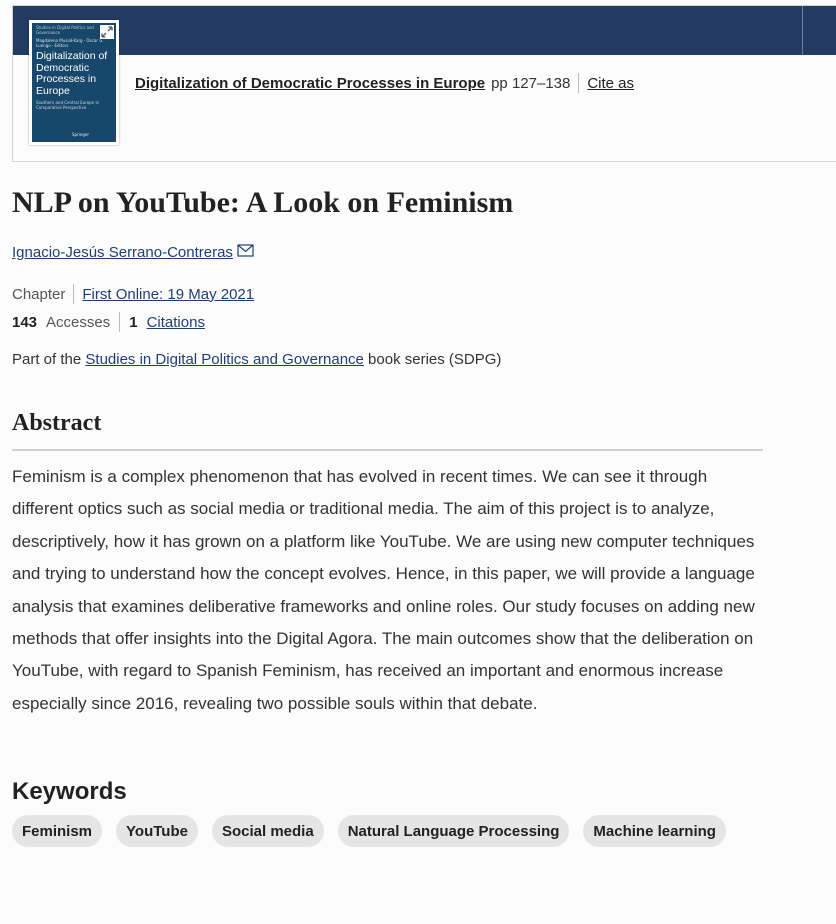 The width and height of the screenshot is (836, 924). I want to click on book-header-band, so click(424, 30).